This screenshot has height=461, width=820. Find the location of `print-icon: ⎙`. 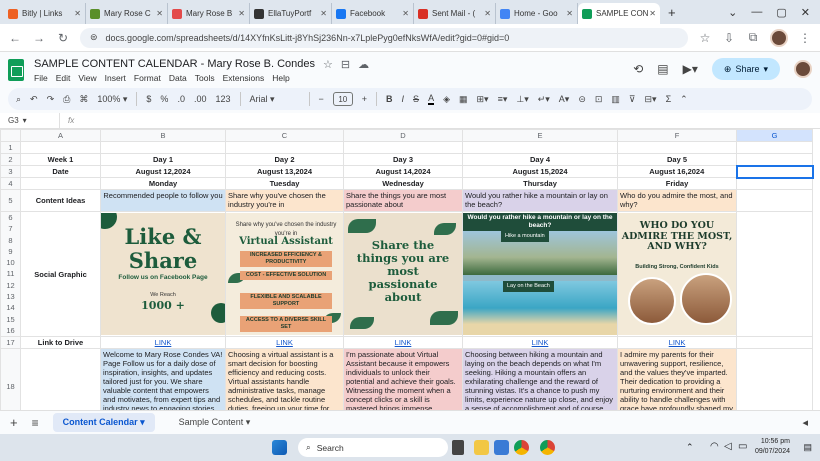

print-icon: ⎙ is located at coordinates (66, 99).